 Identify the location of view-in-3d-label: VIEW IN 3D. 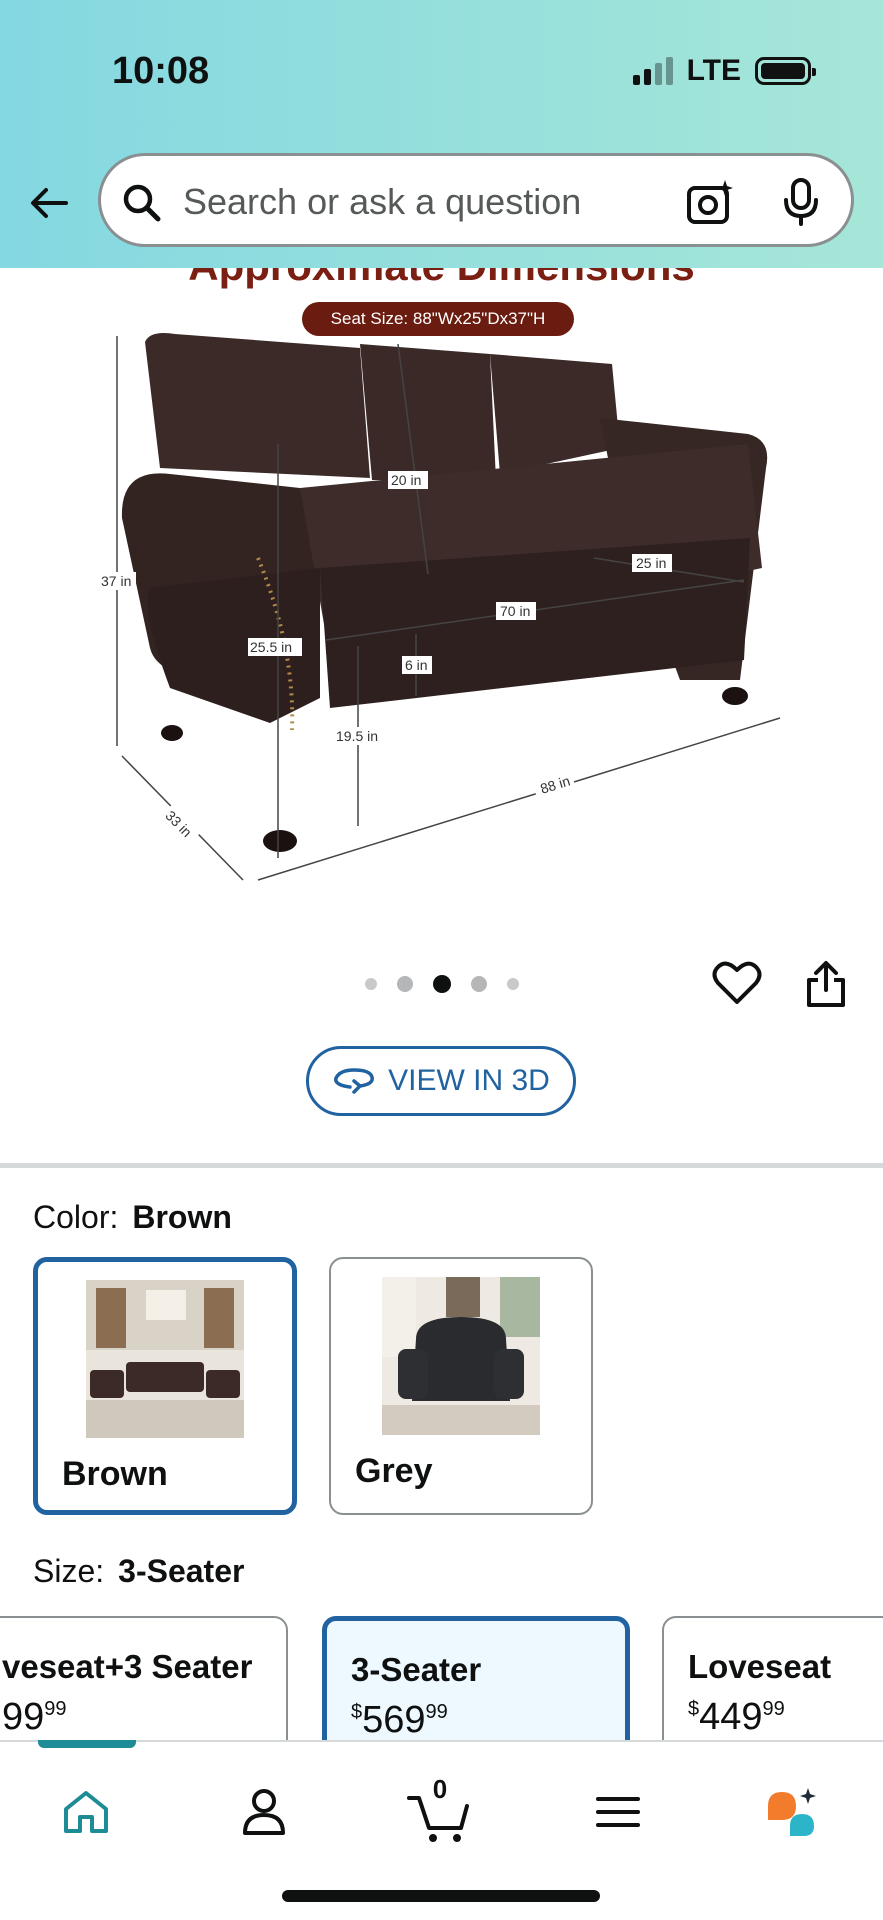
(469, 1080).